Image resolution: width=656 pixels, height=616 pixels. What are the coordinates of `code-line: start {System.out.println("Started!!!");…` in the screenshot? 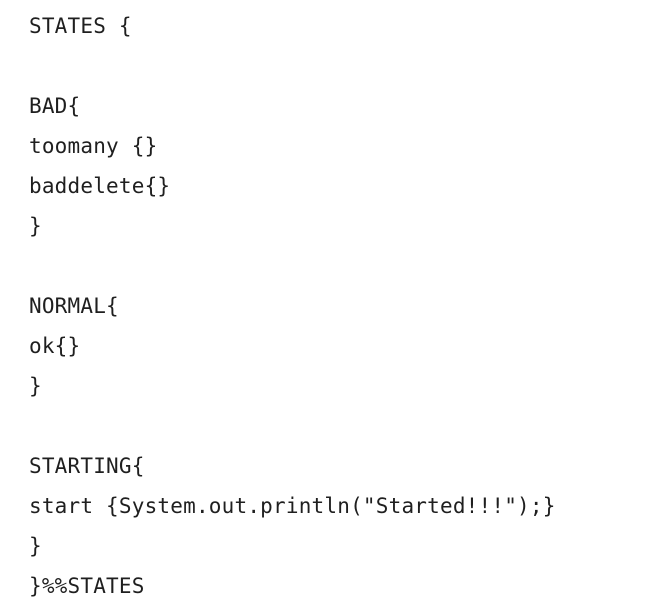 It's located at (292, 506).